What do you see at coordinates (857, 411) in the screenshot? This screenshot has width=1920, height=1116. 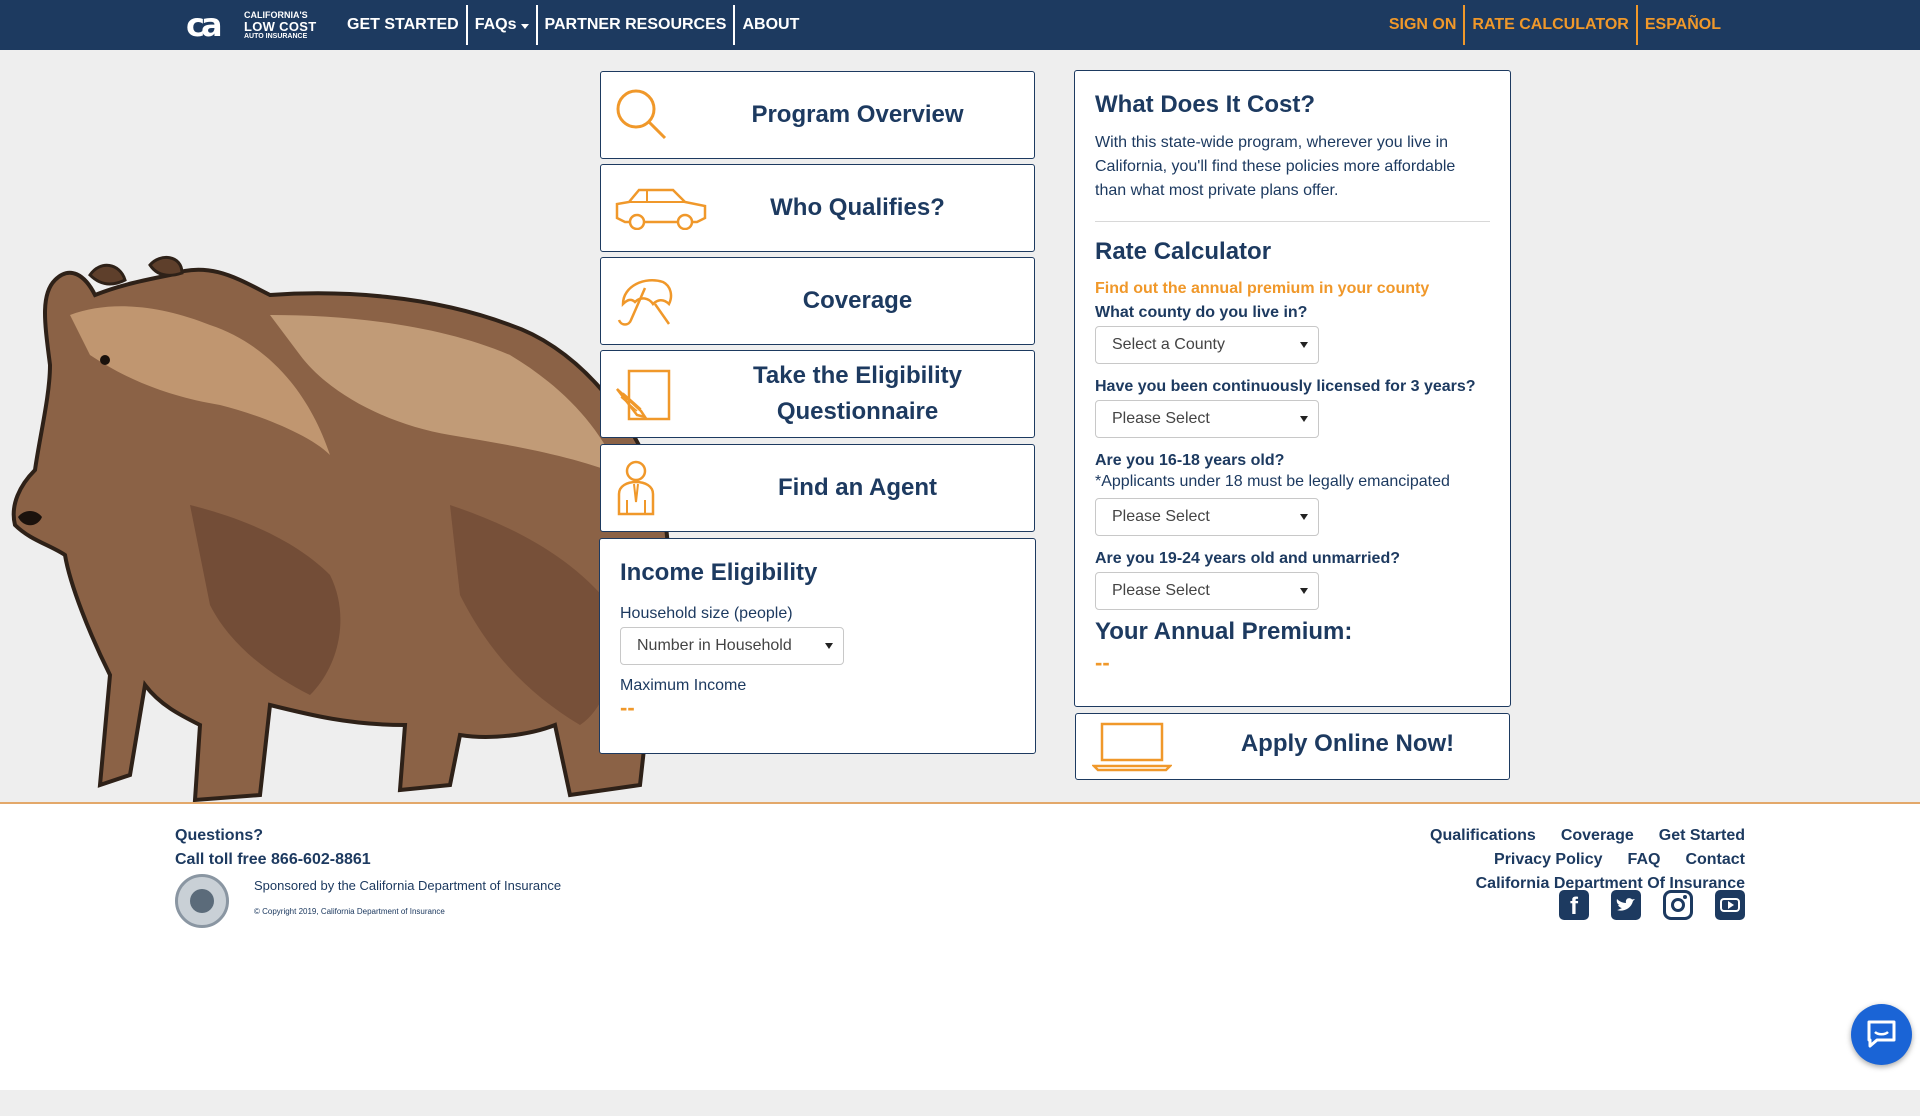 I see `questionnaire-title-line2: Questionnaire` at bounding box center [857, 411].